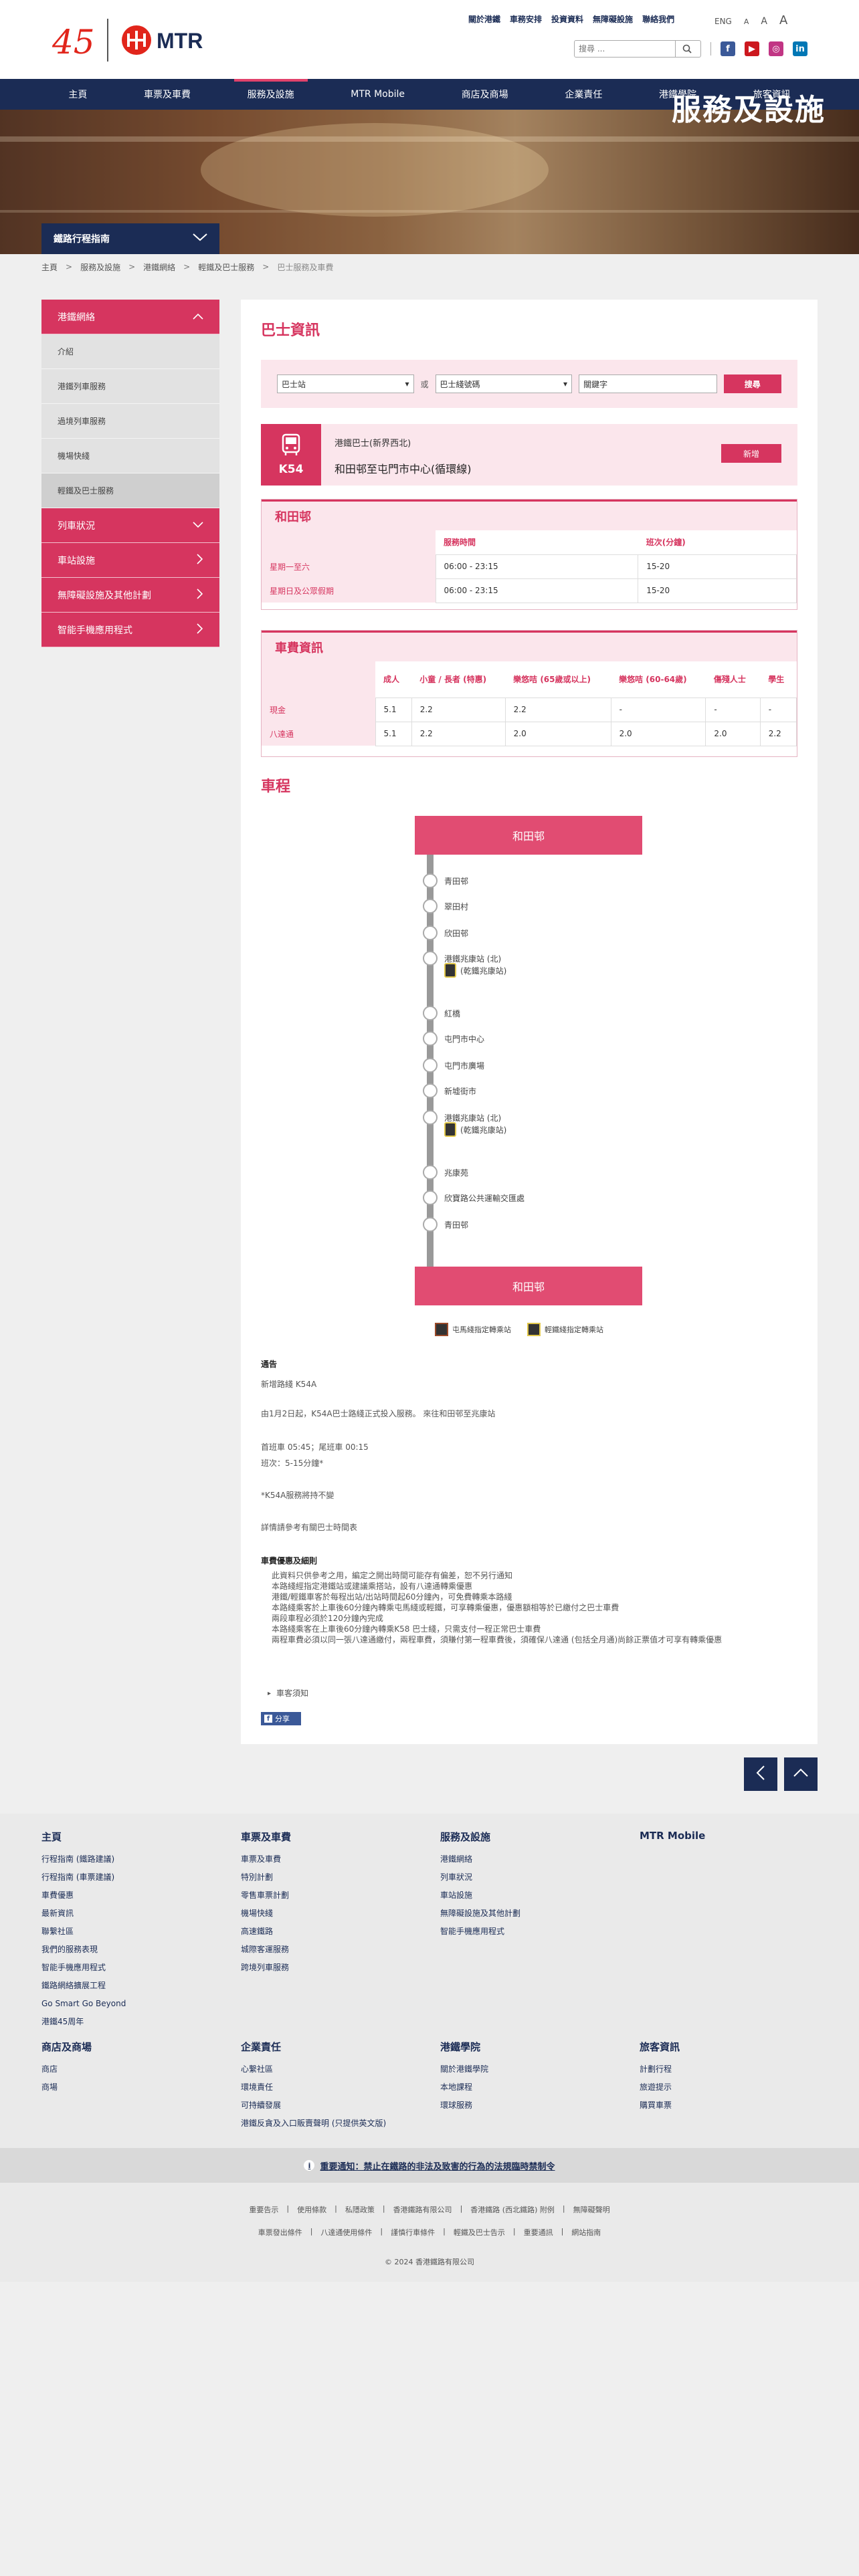  I want to click on footer-link: 計劃行程, so click(727, 2069).